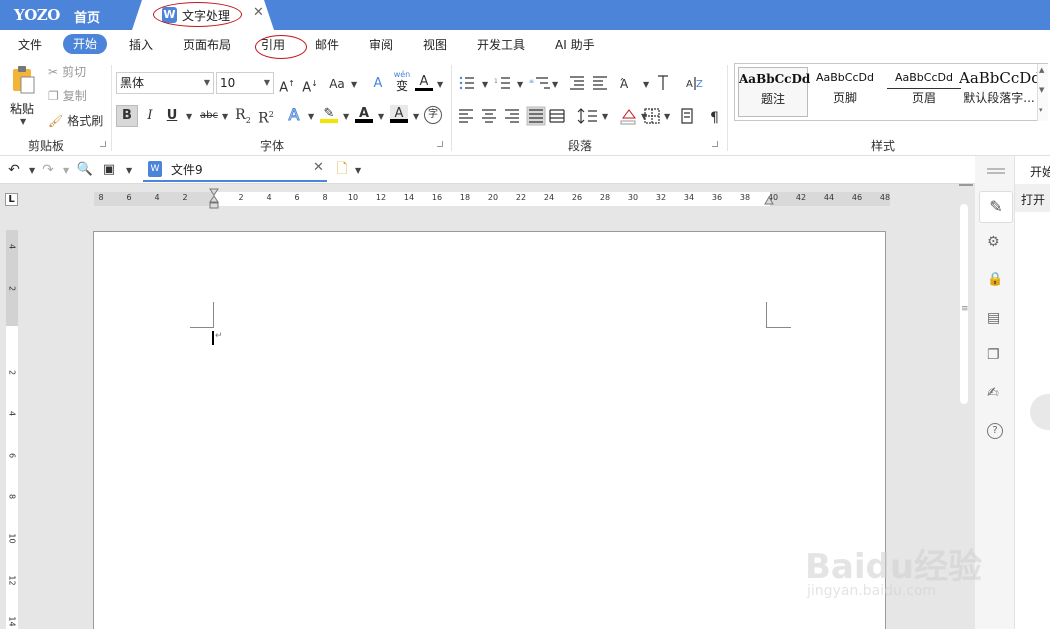  Describe the element at coordinates (769, 200) in the screenshot. I see `right-indent-marker-icon` at that location.